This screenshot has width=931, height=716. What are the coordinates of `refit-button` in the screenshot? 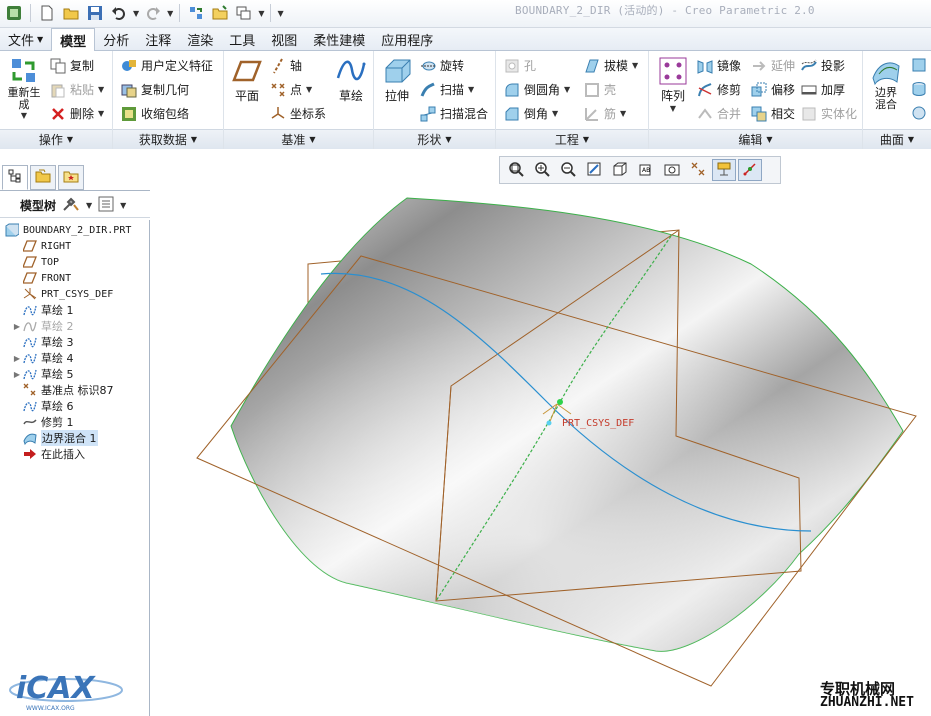 It's located at (516, 170).